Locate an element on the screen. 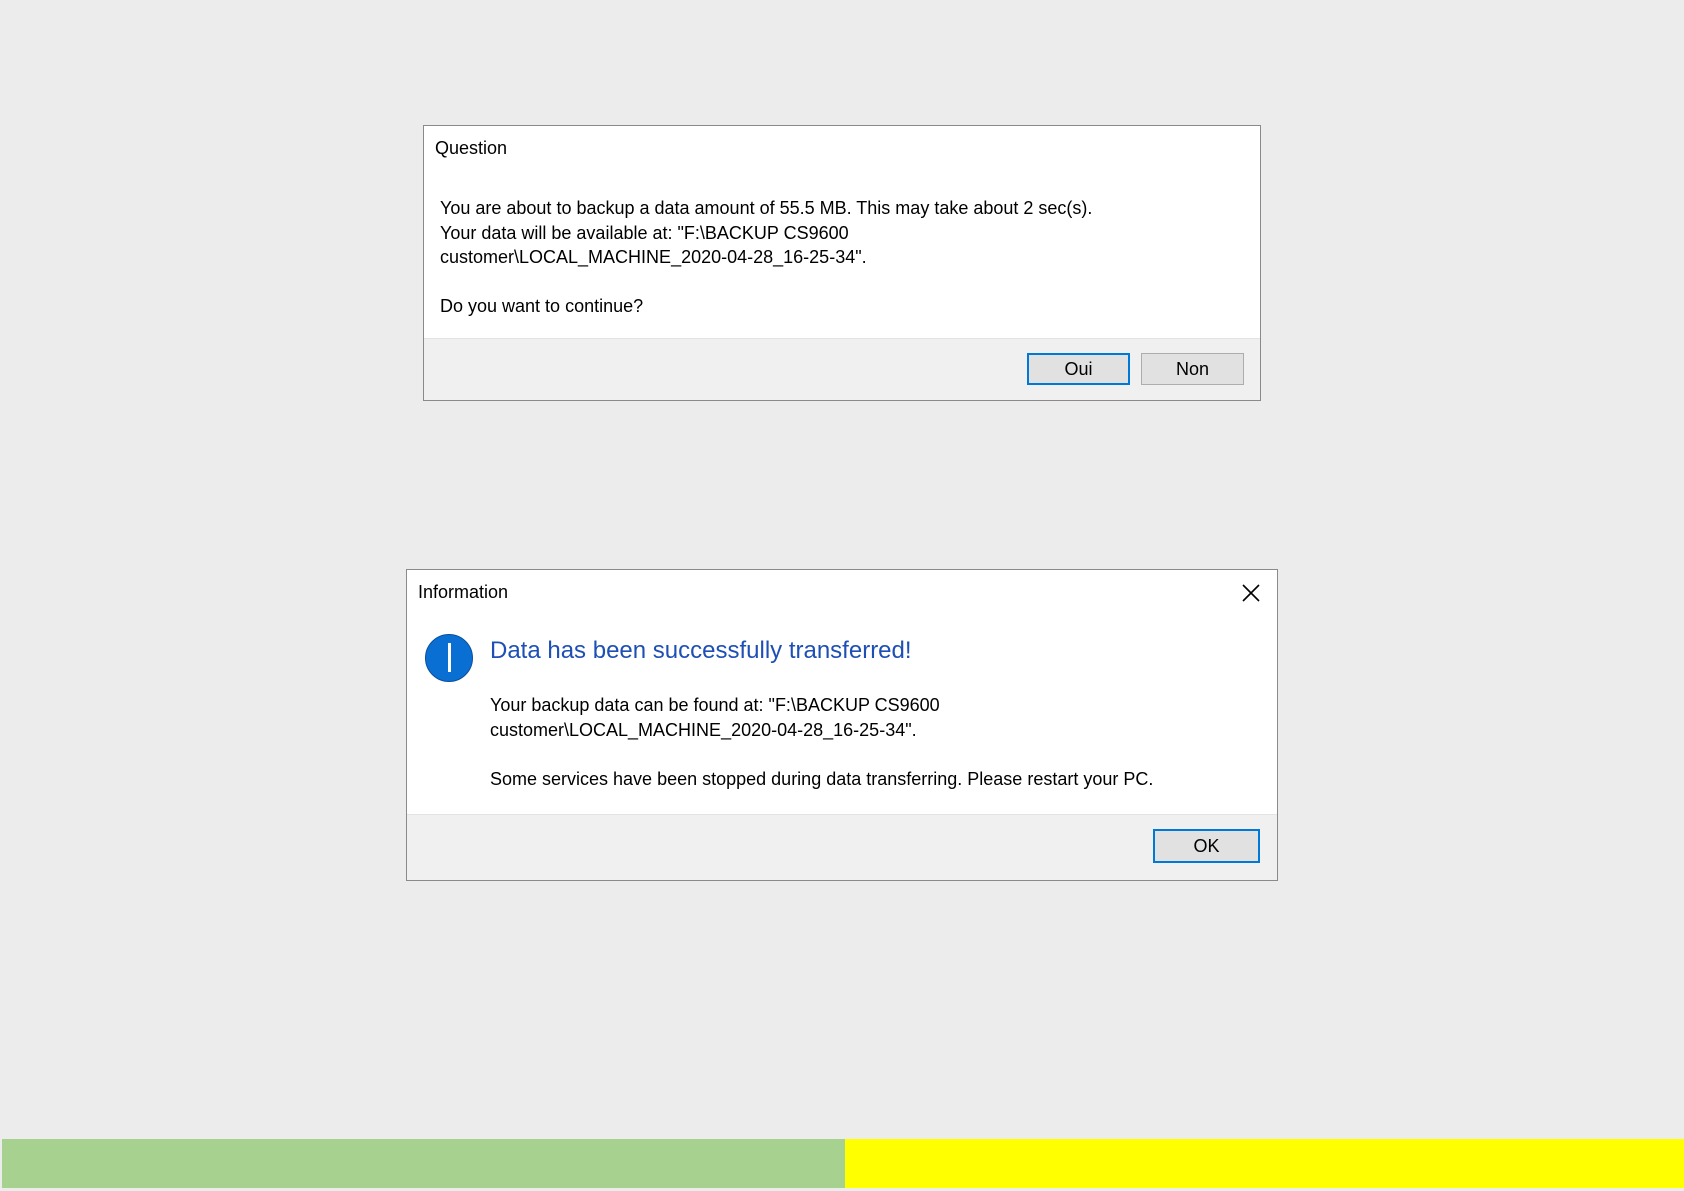  info-icon is located at coordinates (449, 658).